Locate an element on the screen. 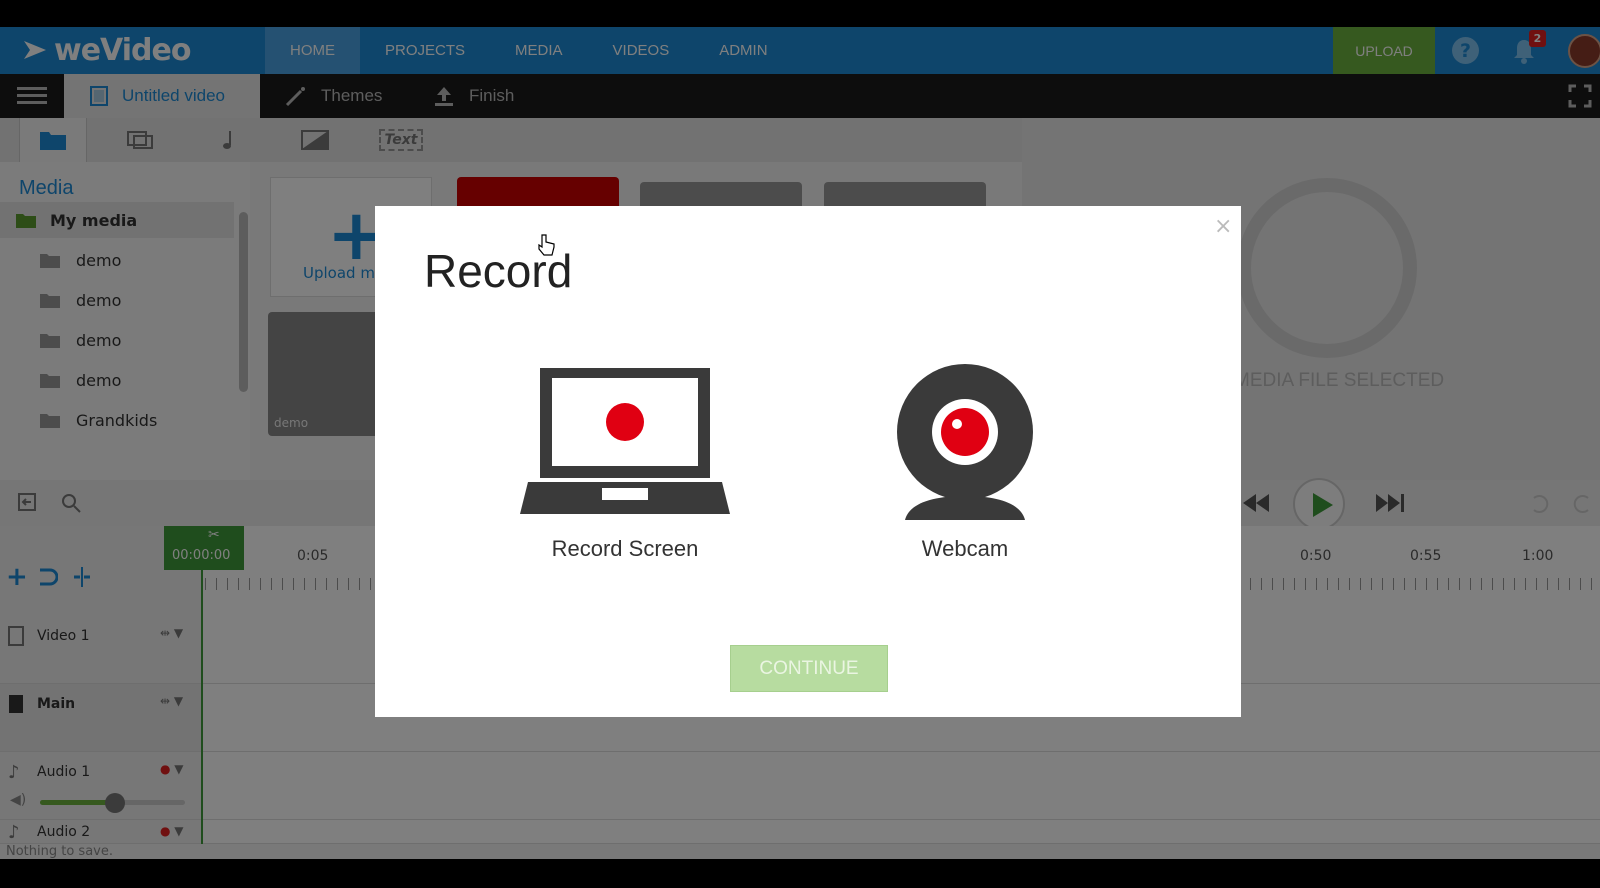 Image resolution: width=1600 pixels, height=888 pixels. close-icon: × is located at coordinates (1223, 226).